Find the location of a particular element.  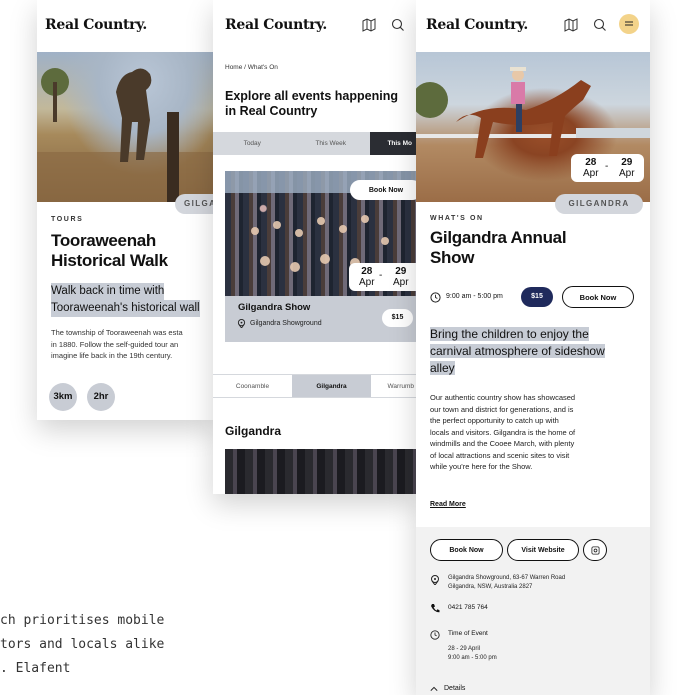

middle-header-bar: Real Country. is located at coordinates (314, 26).